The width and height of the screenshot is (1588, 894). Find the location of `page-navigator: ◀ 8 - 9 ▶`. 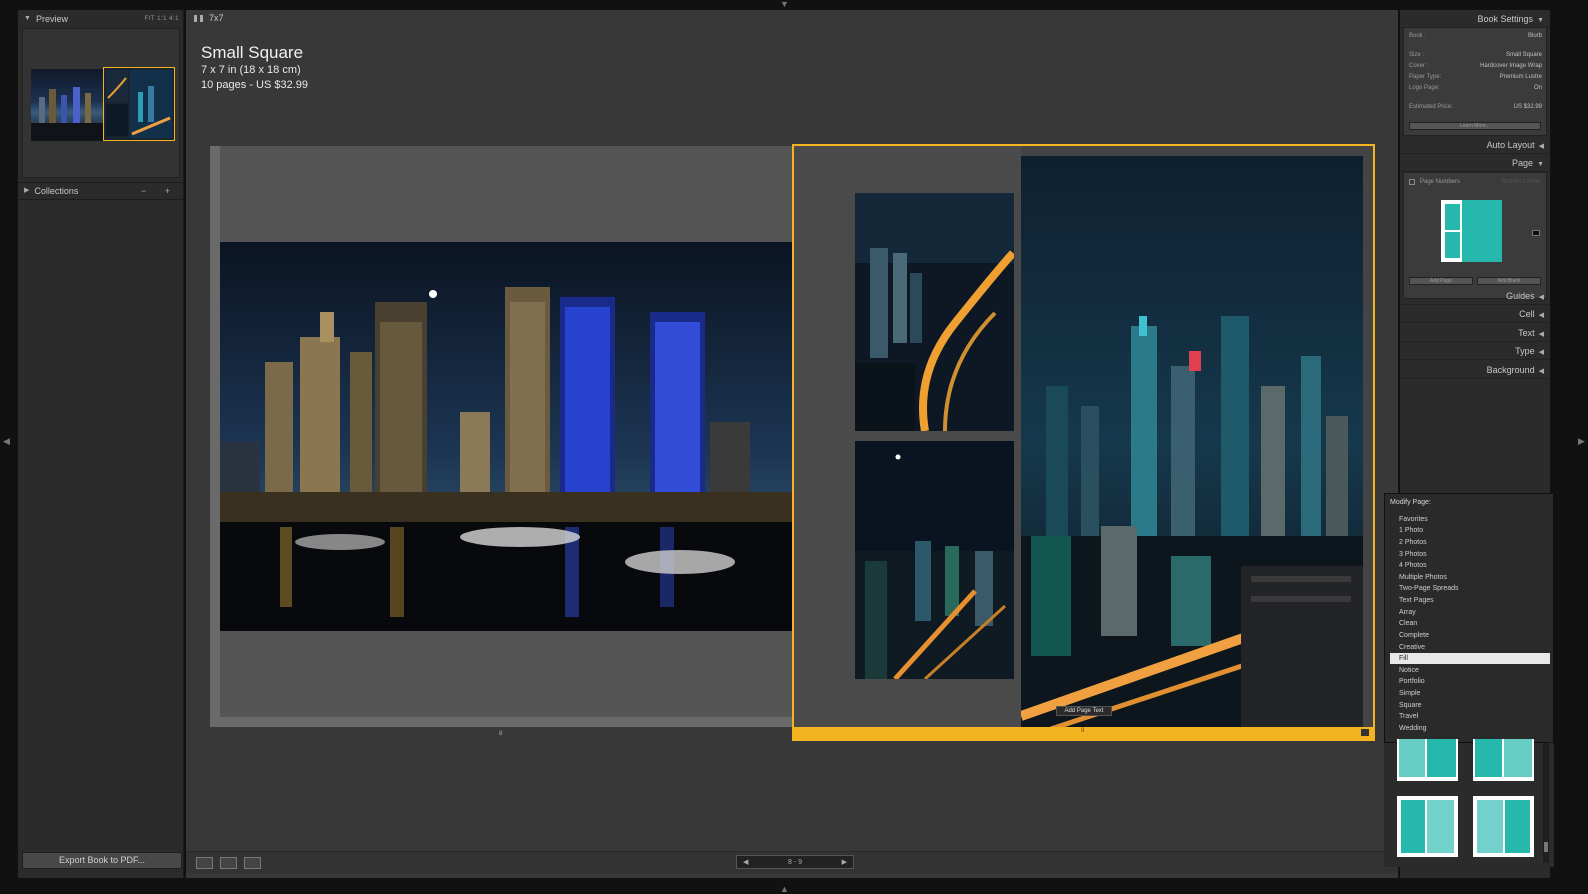

page-navigator: ◀ 8 - 9 ▶ is located at coordinates (795, 862).